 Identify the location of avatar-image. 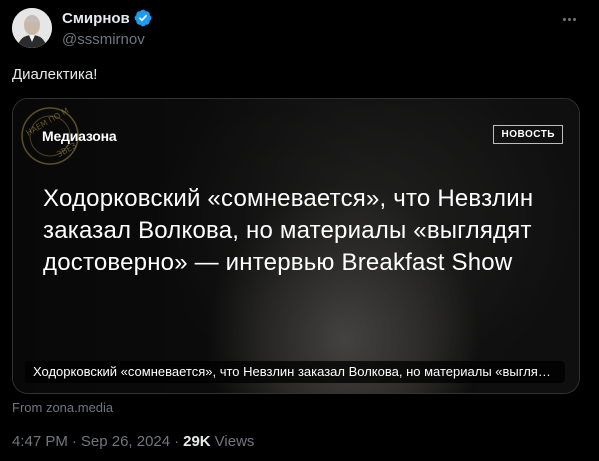
(32, 28).